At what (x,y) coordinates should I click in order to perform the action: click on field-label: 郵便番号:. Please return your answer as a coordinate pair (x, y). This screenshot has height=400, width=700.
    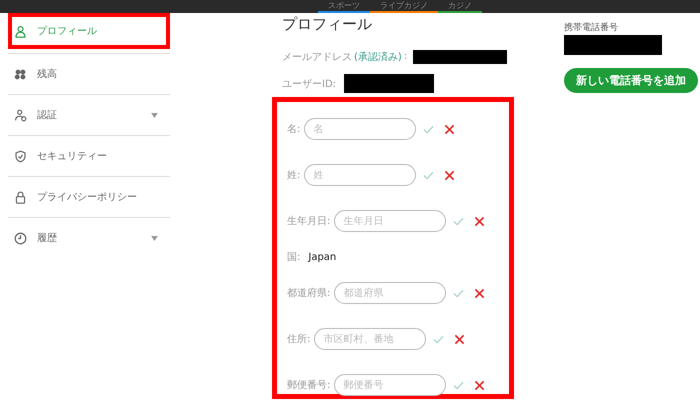
    Looking at the image, I should click on (308, 385).